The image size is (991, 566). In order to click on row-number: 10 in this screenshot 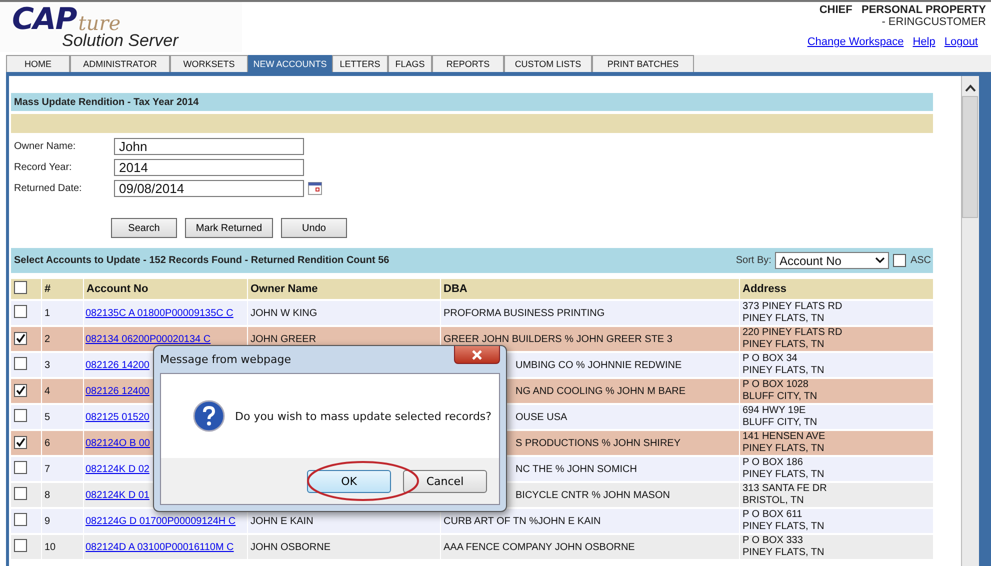, I will do `click(62, 546)`.